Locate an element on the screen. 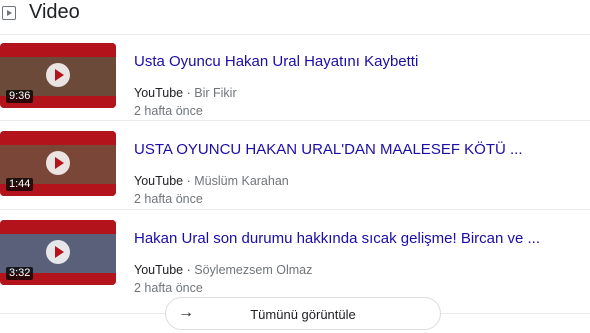 Image resolution: width=590 pixels, height=333 pixels. video-duration: 9:36 is located at coordinates (20, 96).